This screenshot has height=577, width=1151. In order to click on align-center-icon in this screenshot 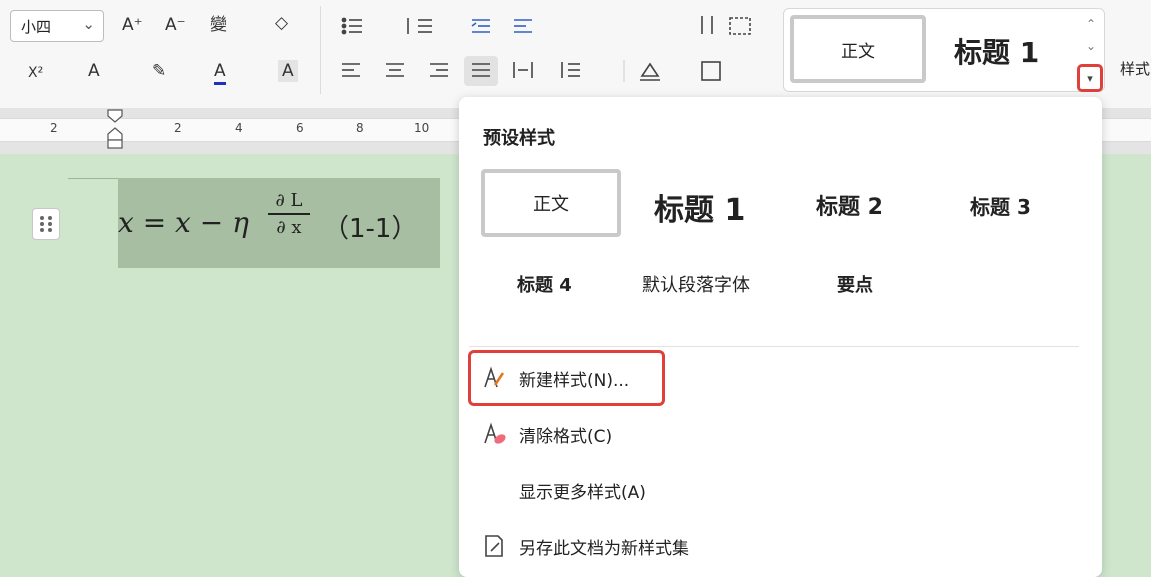, I will do `click(395, 70)`.